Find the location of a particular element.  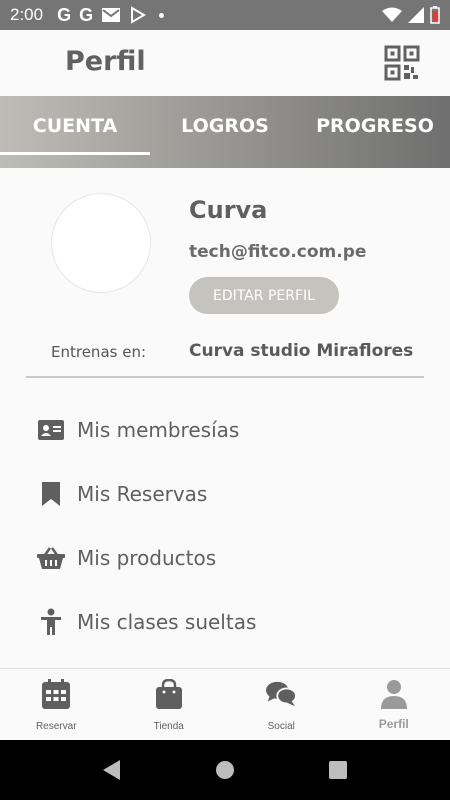

menu-item-productos: Mis productos is located at coordinates (225, 558).